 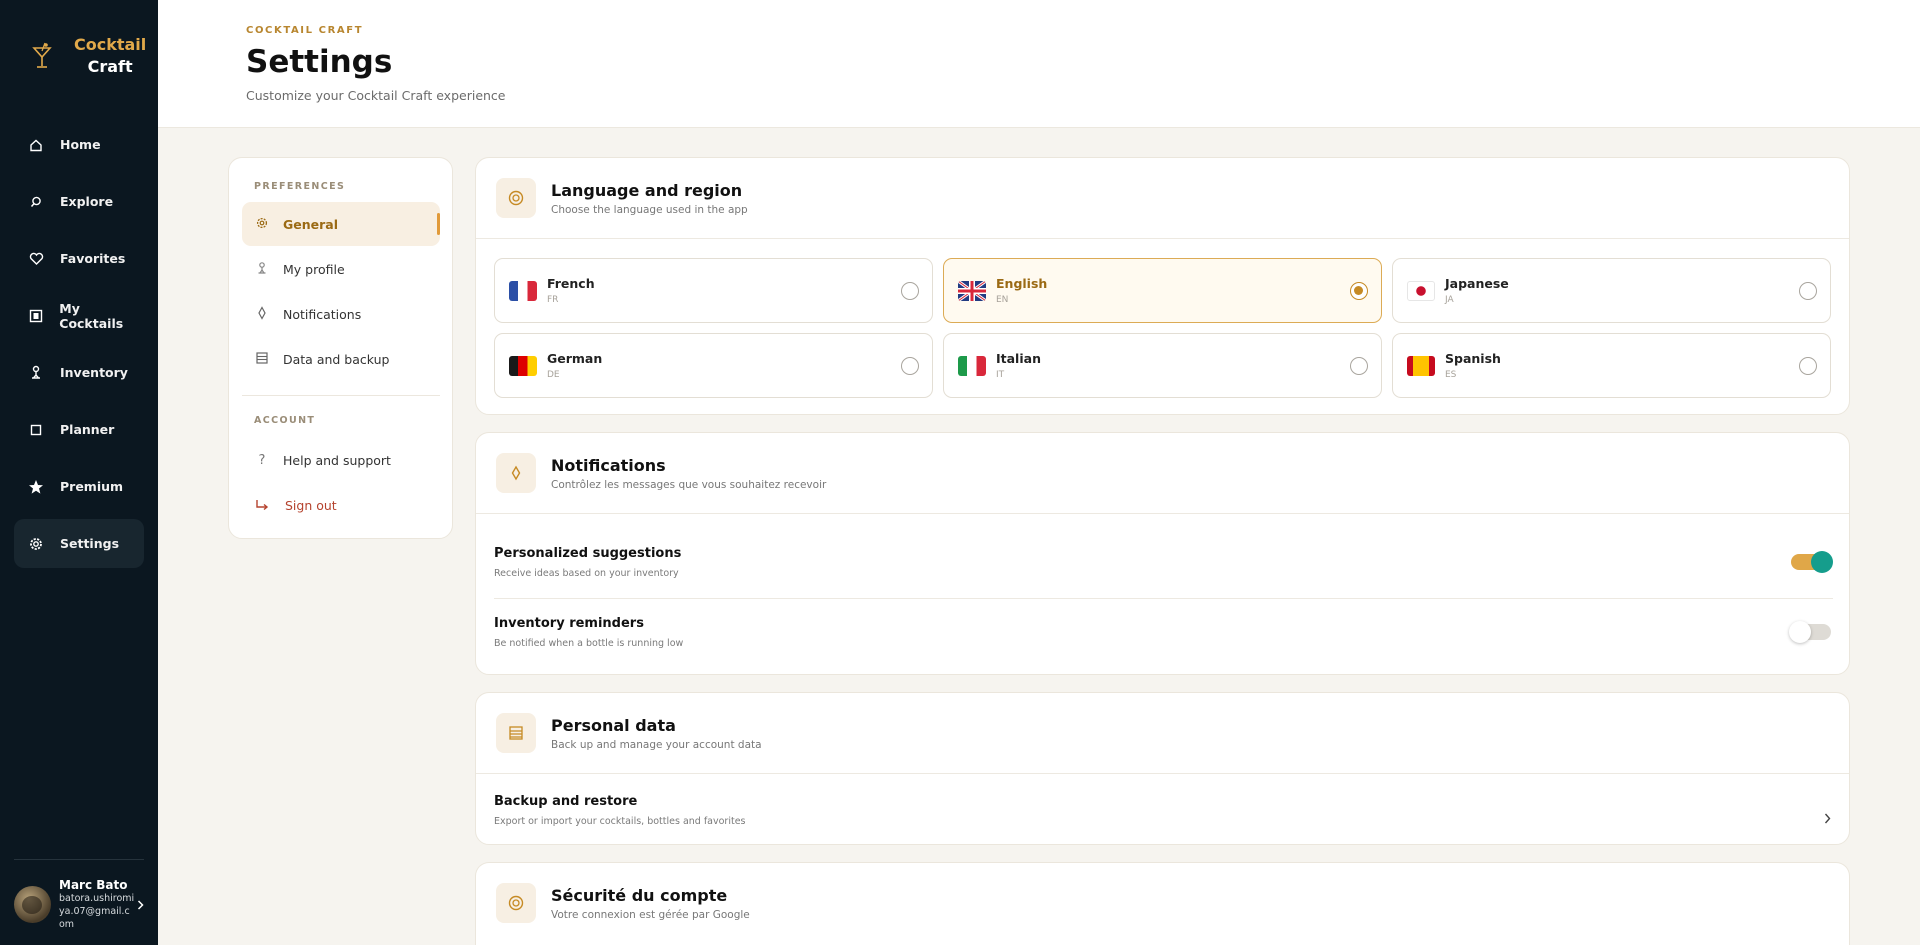 What do you see at coordinates (285, 420) in the screenshot?
I see `menu-heading-account: ACCOUNT` at bounding box center [285, 420].